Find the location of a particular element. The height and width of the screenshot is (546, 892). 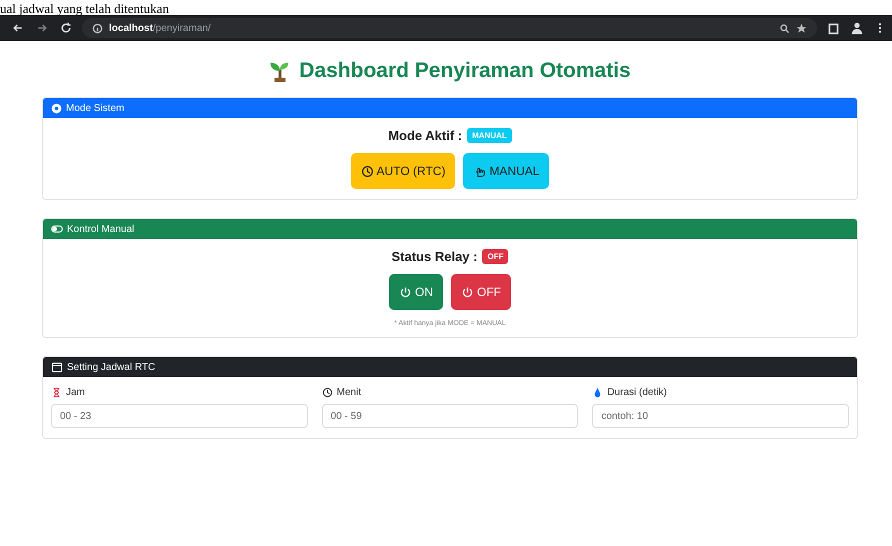

card-title: Mode Sistem is located at coordinates (95, 108).